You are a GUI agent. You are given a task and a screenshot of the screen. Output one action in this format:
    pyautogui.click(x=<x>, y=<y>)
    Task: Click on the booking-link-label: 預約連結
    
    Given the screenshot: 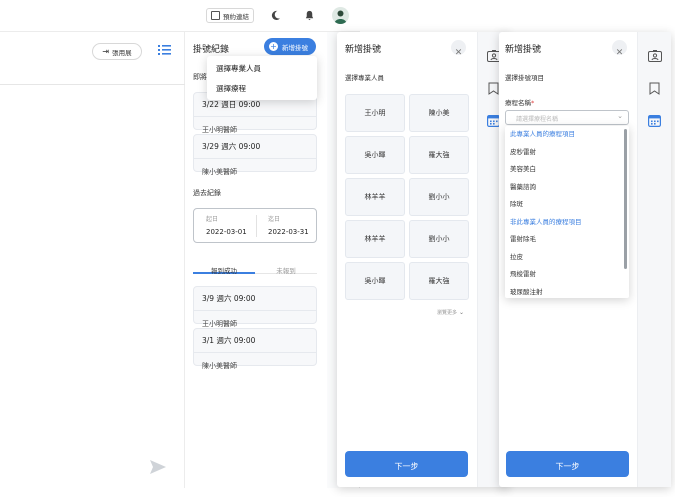 What is the action you would take?
    pyautogui.click(x=236, y=16)
    